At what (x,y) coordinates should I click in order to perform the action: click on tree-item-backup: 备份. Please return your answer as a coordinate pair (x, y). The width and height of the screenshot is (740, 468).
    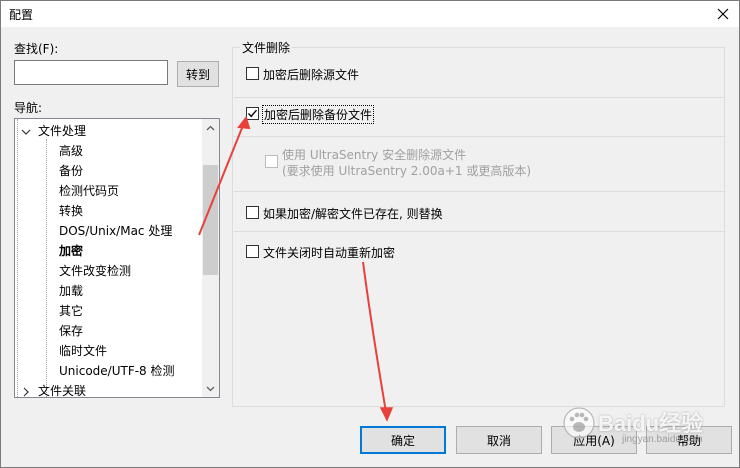
    Looking at the image, I should click on (71, 171).